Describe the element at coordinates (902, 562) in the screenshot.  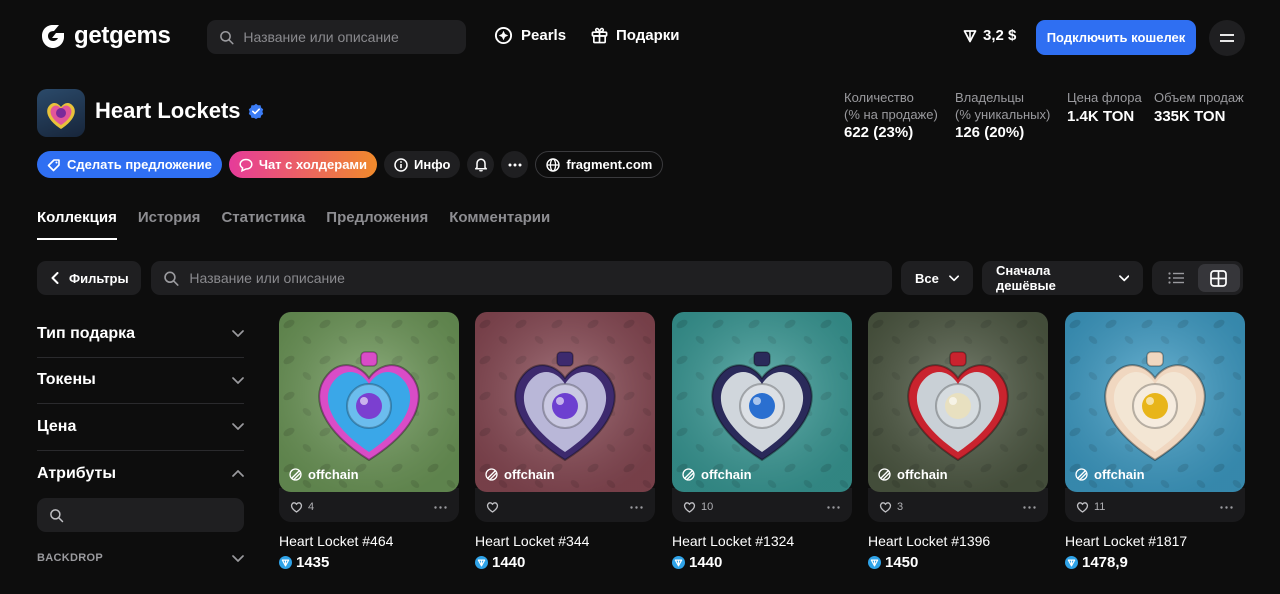
I see `nft-price-value: 1450` at that location.